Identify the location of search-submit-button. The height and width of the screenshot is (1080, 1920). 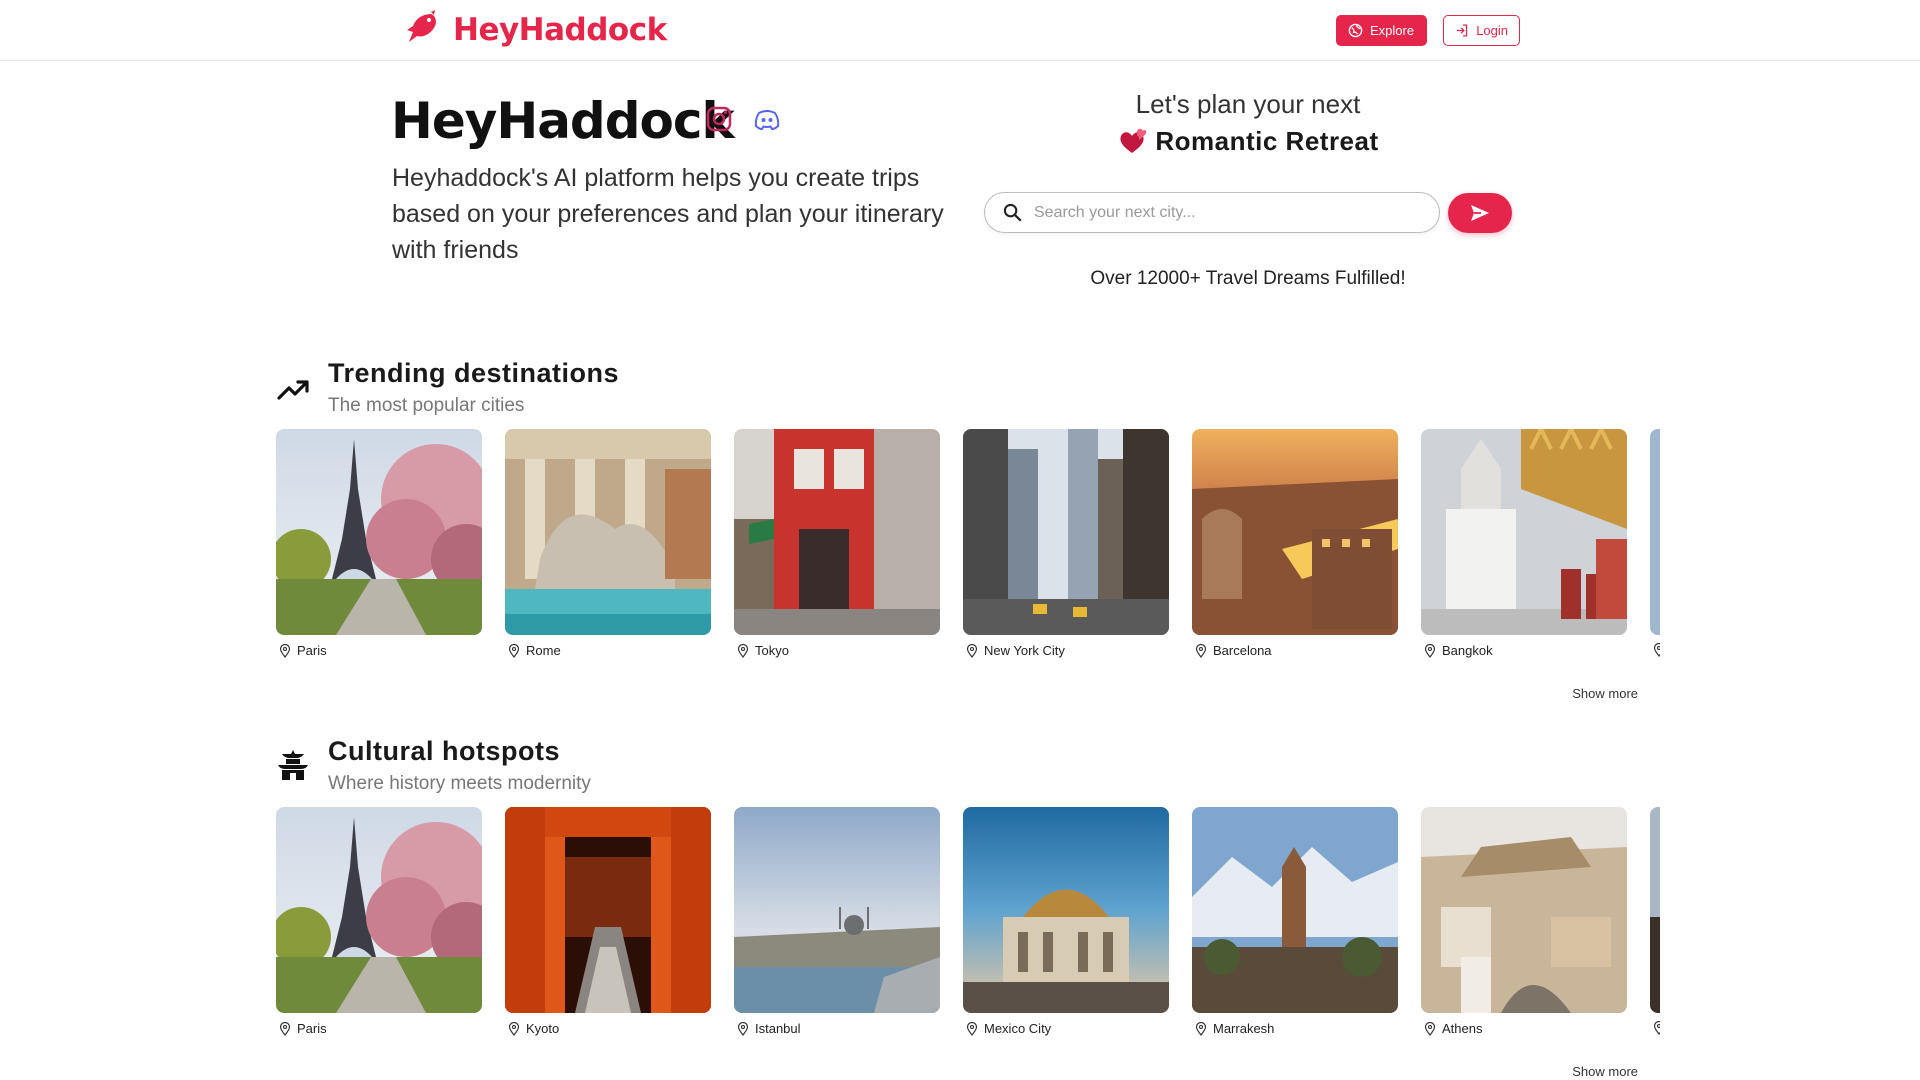
(1480, 213).